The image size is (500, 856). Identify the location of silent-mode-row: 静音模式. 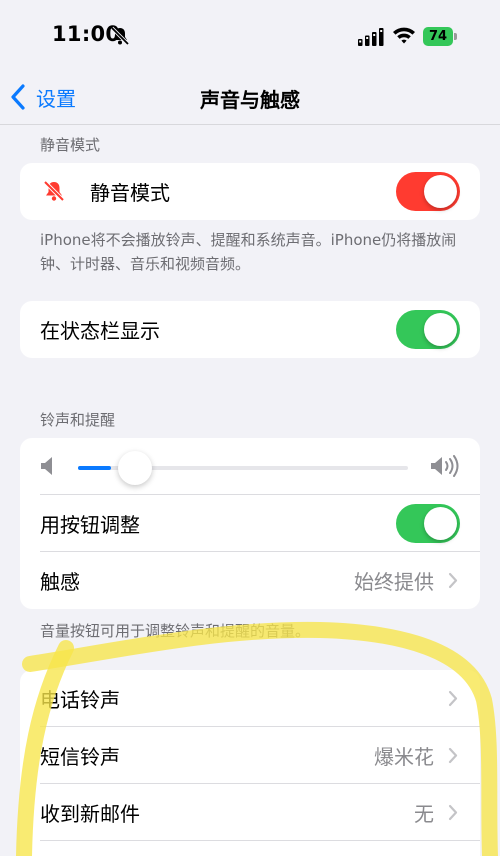
(250, 191).